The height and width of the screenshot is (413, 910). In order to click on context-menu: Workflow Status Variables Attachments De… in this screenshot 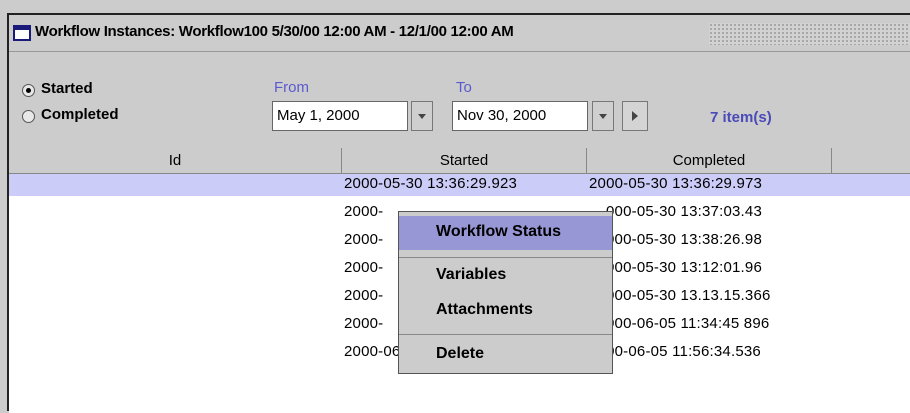, I will do `click(505, 292)`.